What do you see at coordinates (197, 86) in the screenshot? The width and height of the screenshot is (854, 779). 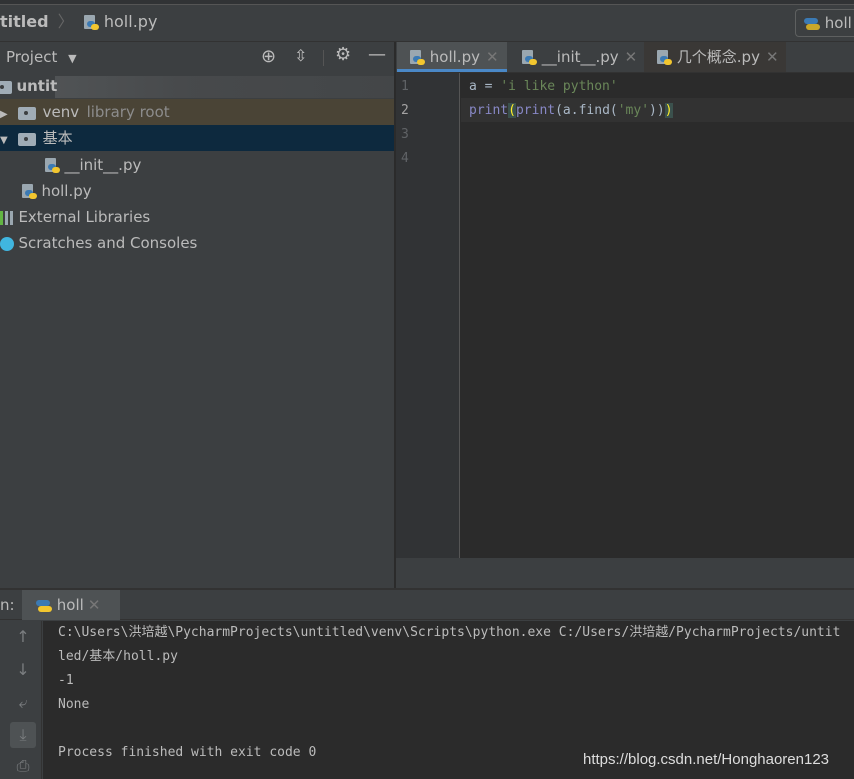 I see `tree-item-project-root: untit` at bounding box center [197, 86].